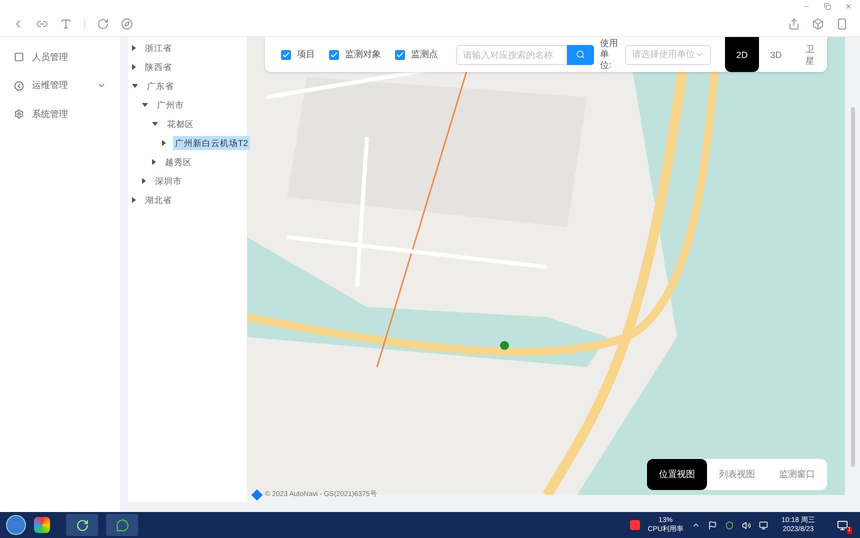  Describe the element at coordinates (818, 24) in the screenshot. I see `cube-icon` at that location.